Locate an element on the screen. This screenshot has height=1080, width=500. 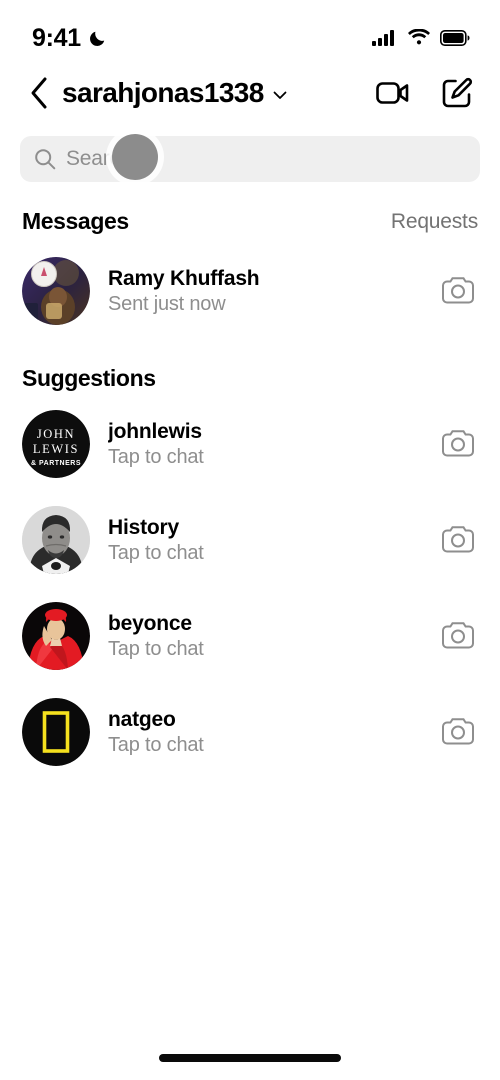
crescent-moon-icon is located at coordinates (97, 38).